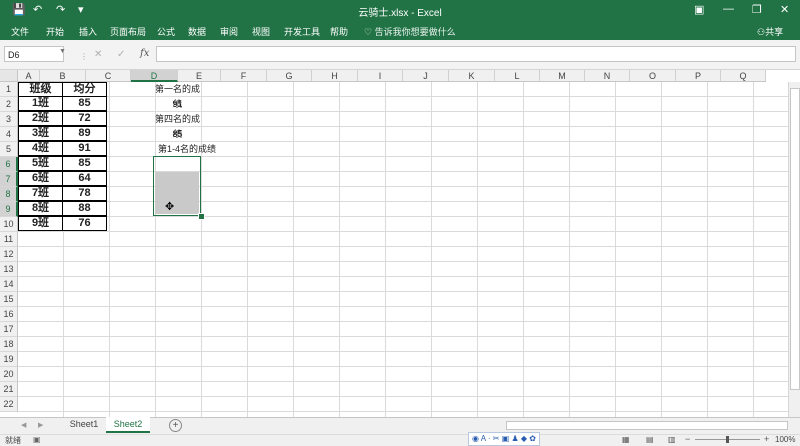  What do you see at coordinates (177, 104) in the screenshot?
I see `cell-d2: 91` at bounding box center [177, 104].